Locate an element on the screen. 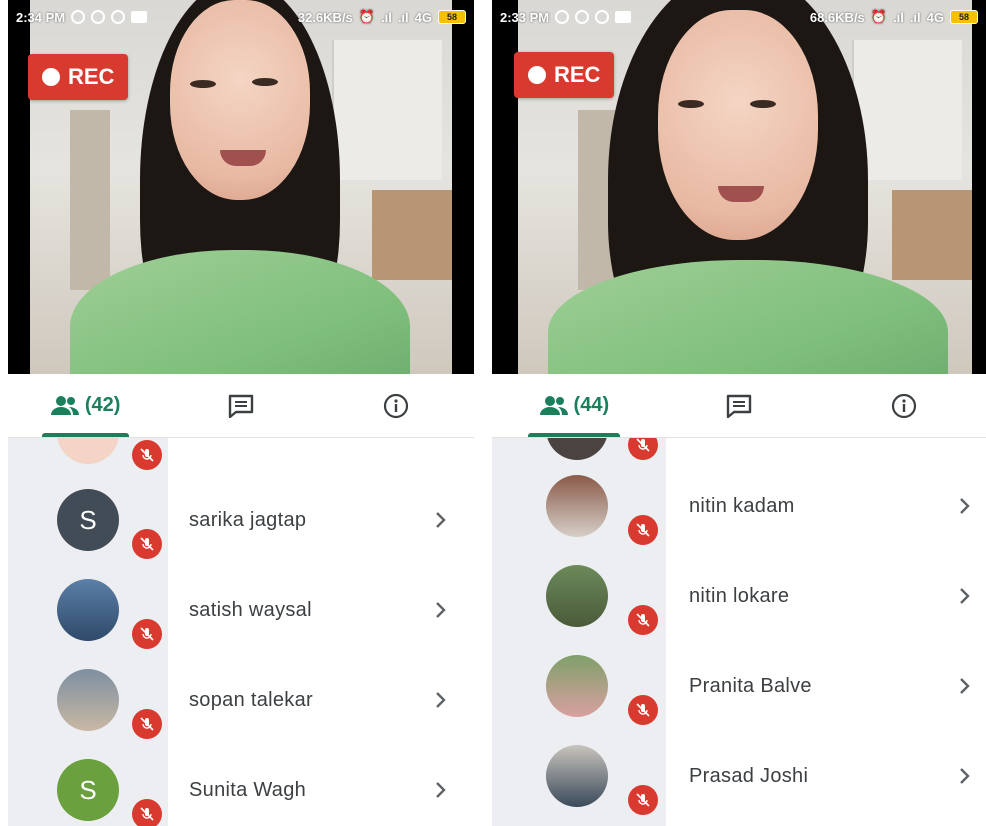 This screenshot has width=986, height=826. participant-row: sopan talekar is located at coordinates (241, 700).